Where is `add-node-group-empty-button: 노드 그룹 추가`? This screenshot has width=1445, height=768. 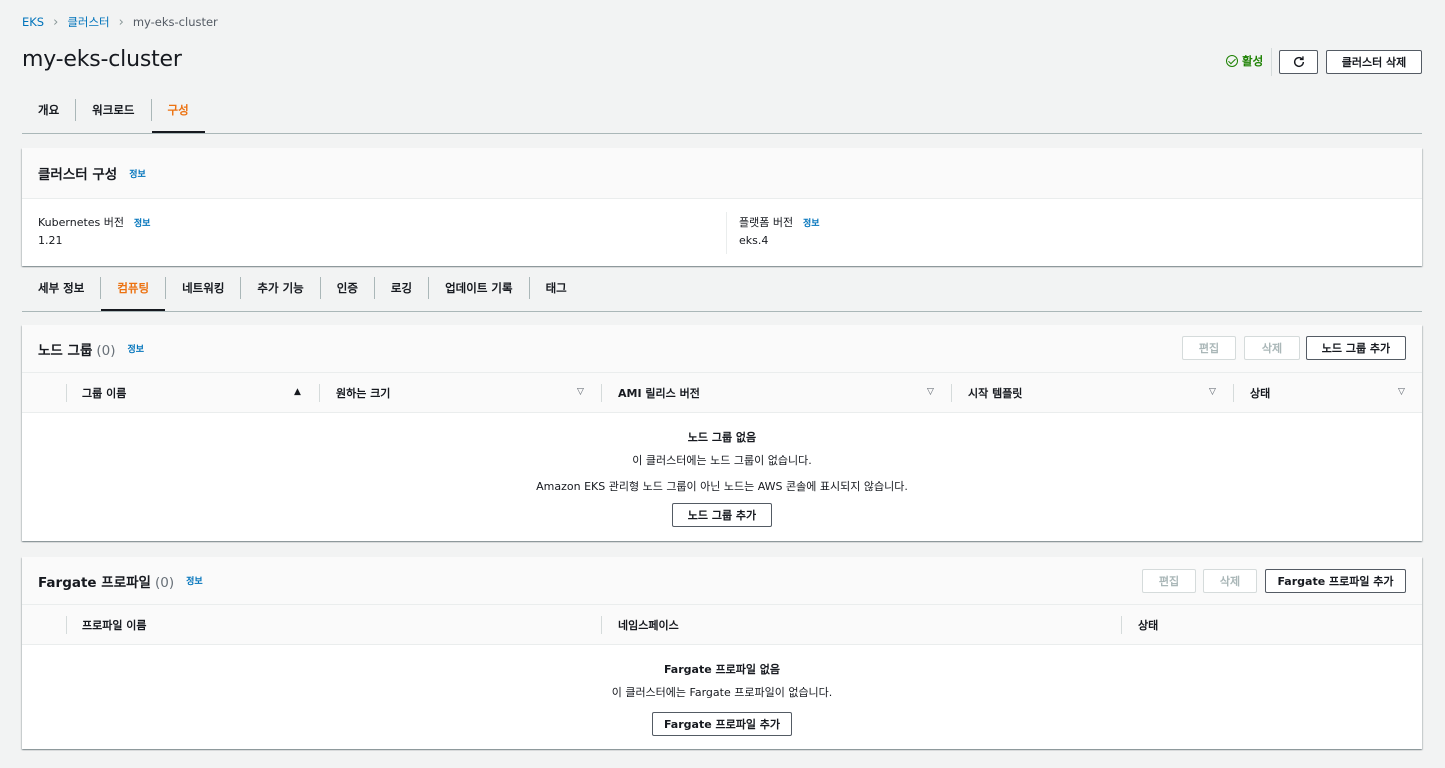 add-node-group-empty-button: 노드 그룹 추가 is located at coordinates (722, 515).